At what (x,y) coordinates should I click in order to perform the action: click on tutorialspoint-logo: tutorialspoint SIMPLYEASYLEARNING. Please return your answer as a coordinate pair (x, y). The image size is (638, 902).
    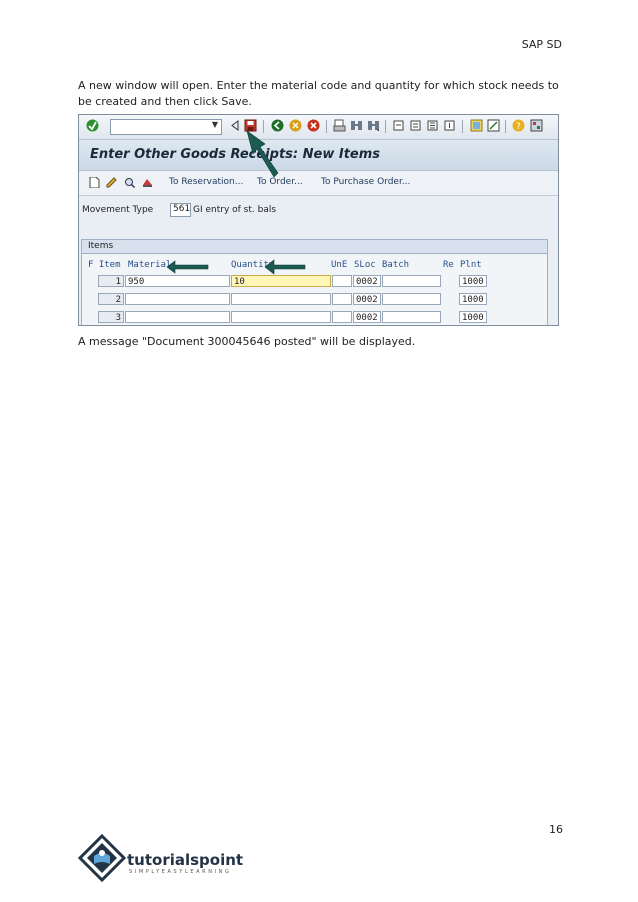
    Looking at the image, I should click on (168, 859).